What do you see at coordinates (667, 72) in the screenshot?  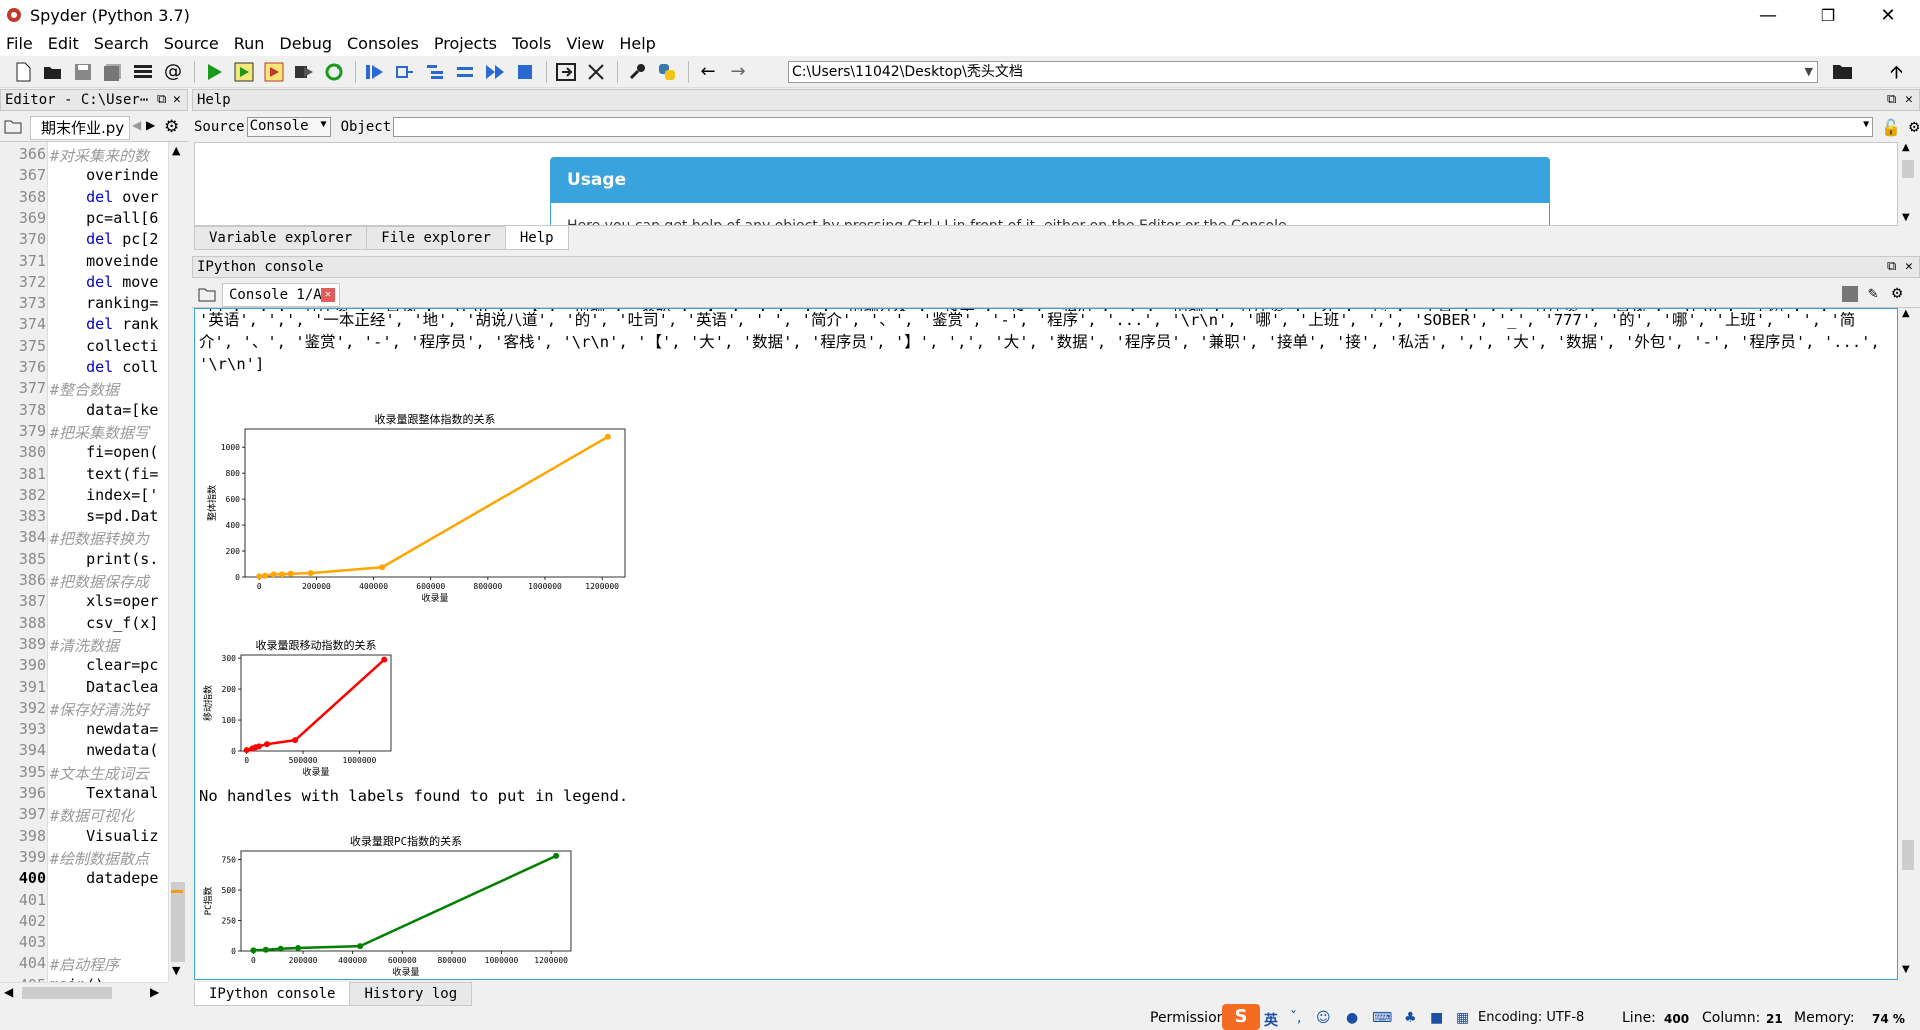 I see `python-path-icon` at bounding box center [667, 72].